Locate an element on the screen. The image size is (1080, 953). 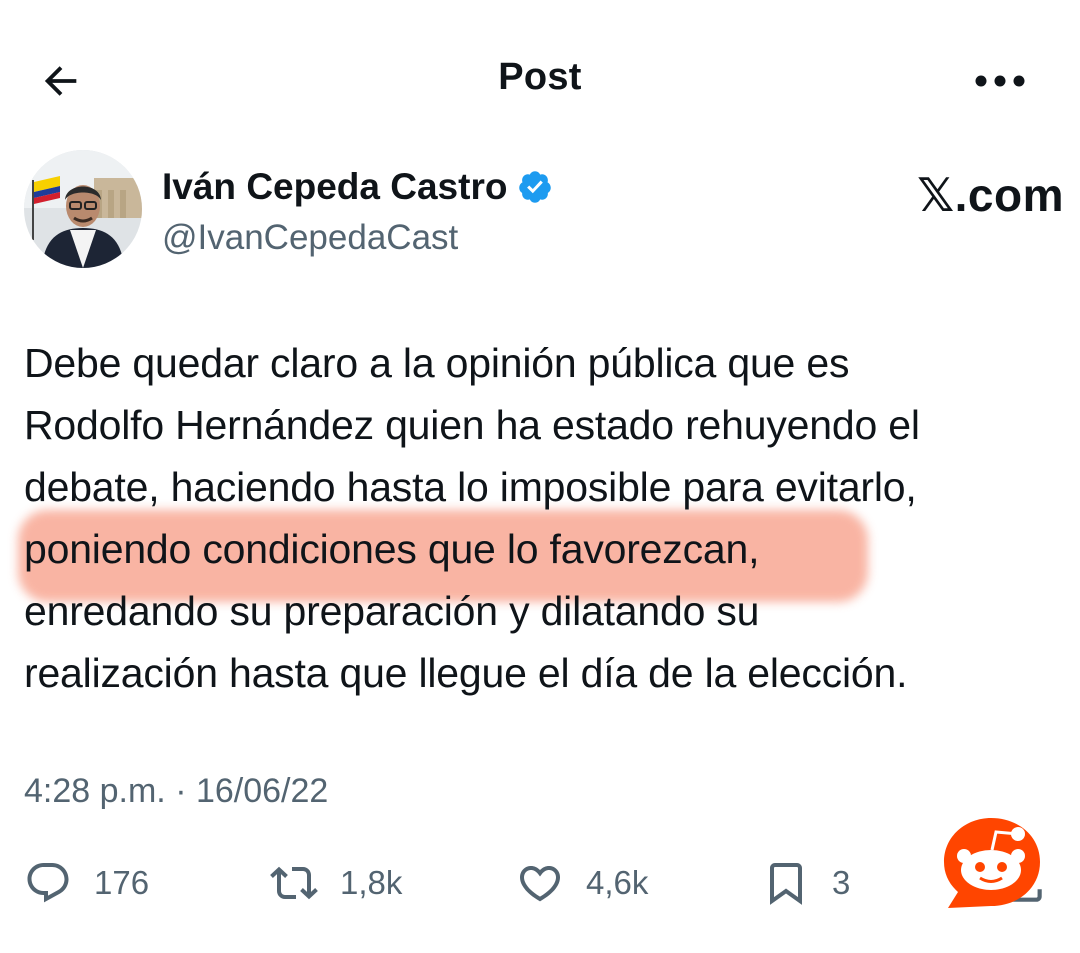
page-title: Post is located at coordinates (540, 77).